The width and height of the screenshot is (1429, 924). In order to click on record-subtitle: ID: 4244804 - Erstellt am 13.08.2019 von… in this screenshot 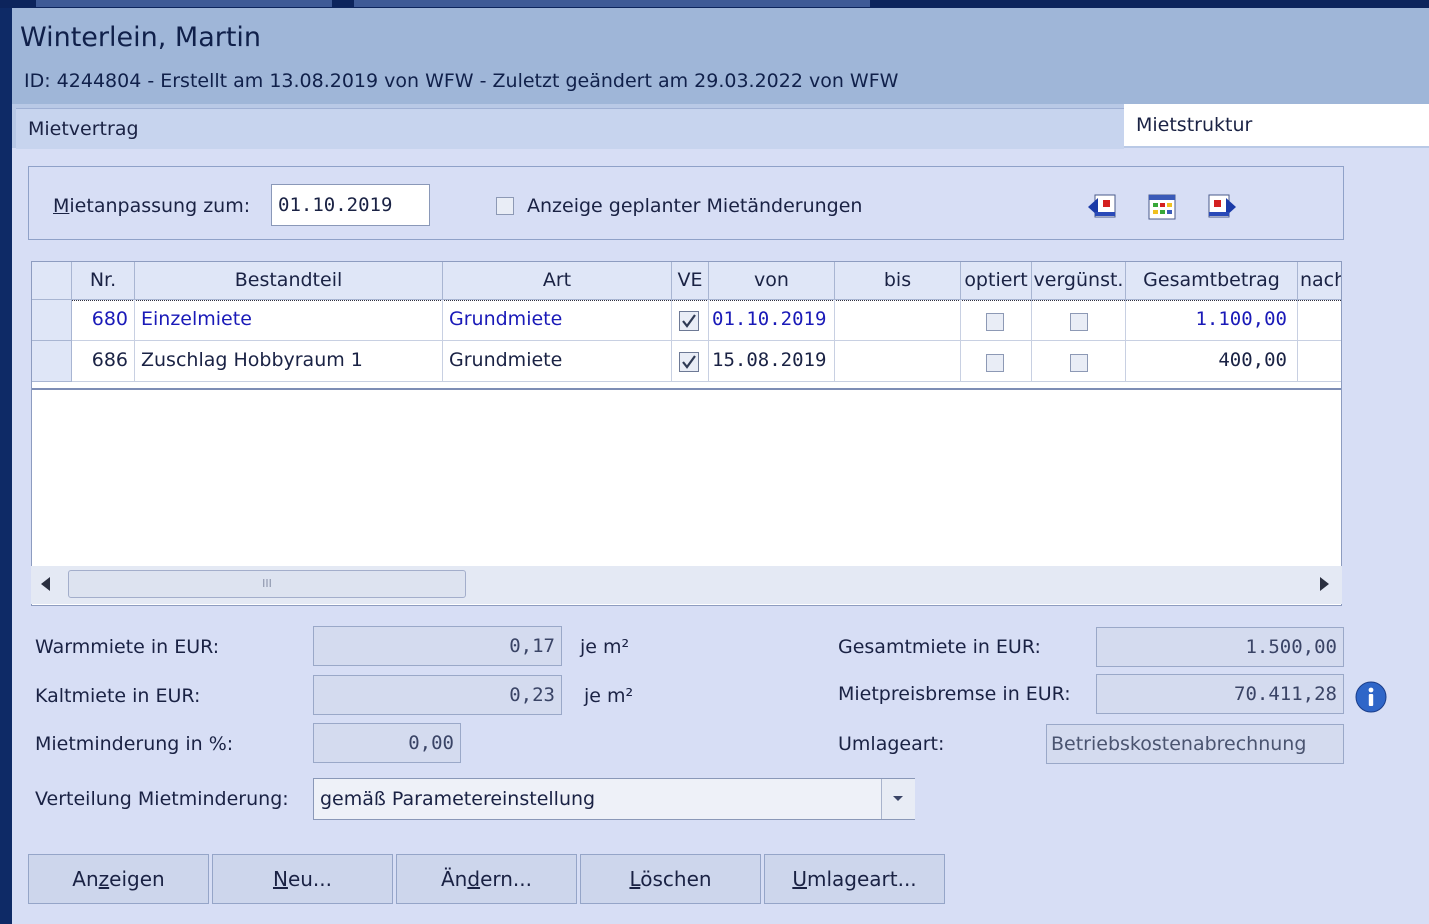, I will do `click(461, 81)`.